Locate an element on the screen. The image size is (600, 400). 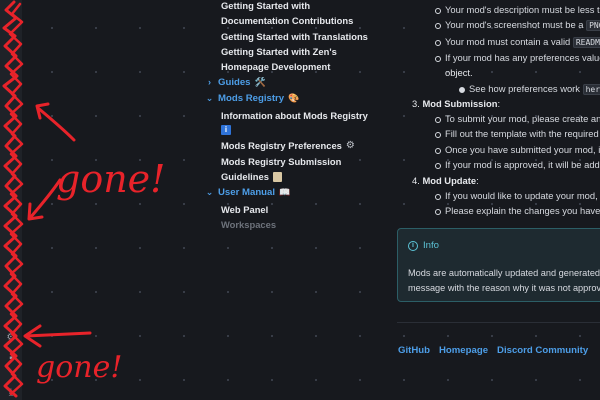
gear-emoji-icon: ⚙ is located at coordinates (350, 145).